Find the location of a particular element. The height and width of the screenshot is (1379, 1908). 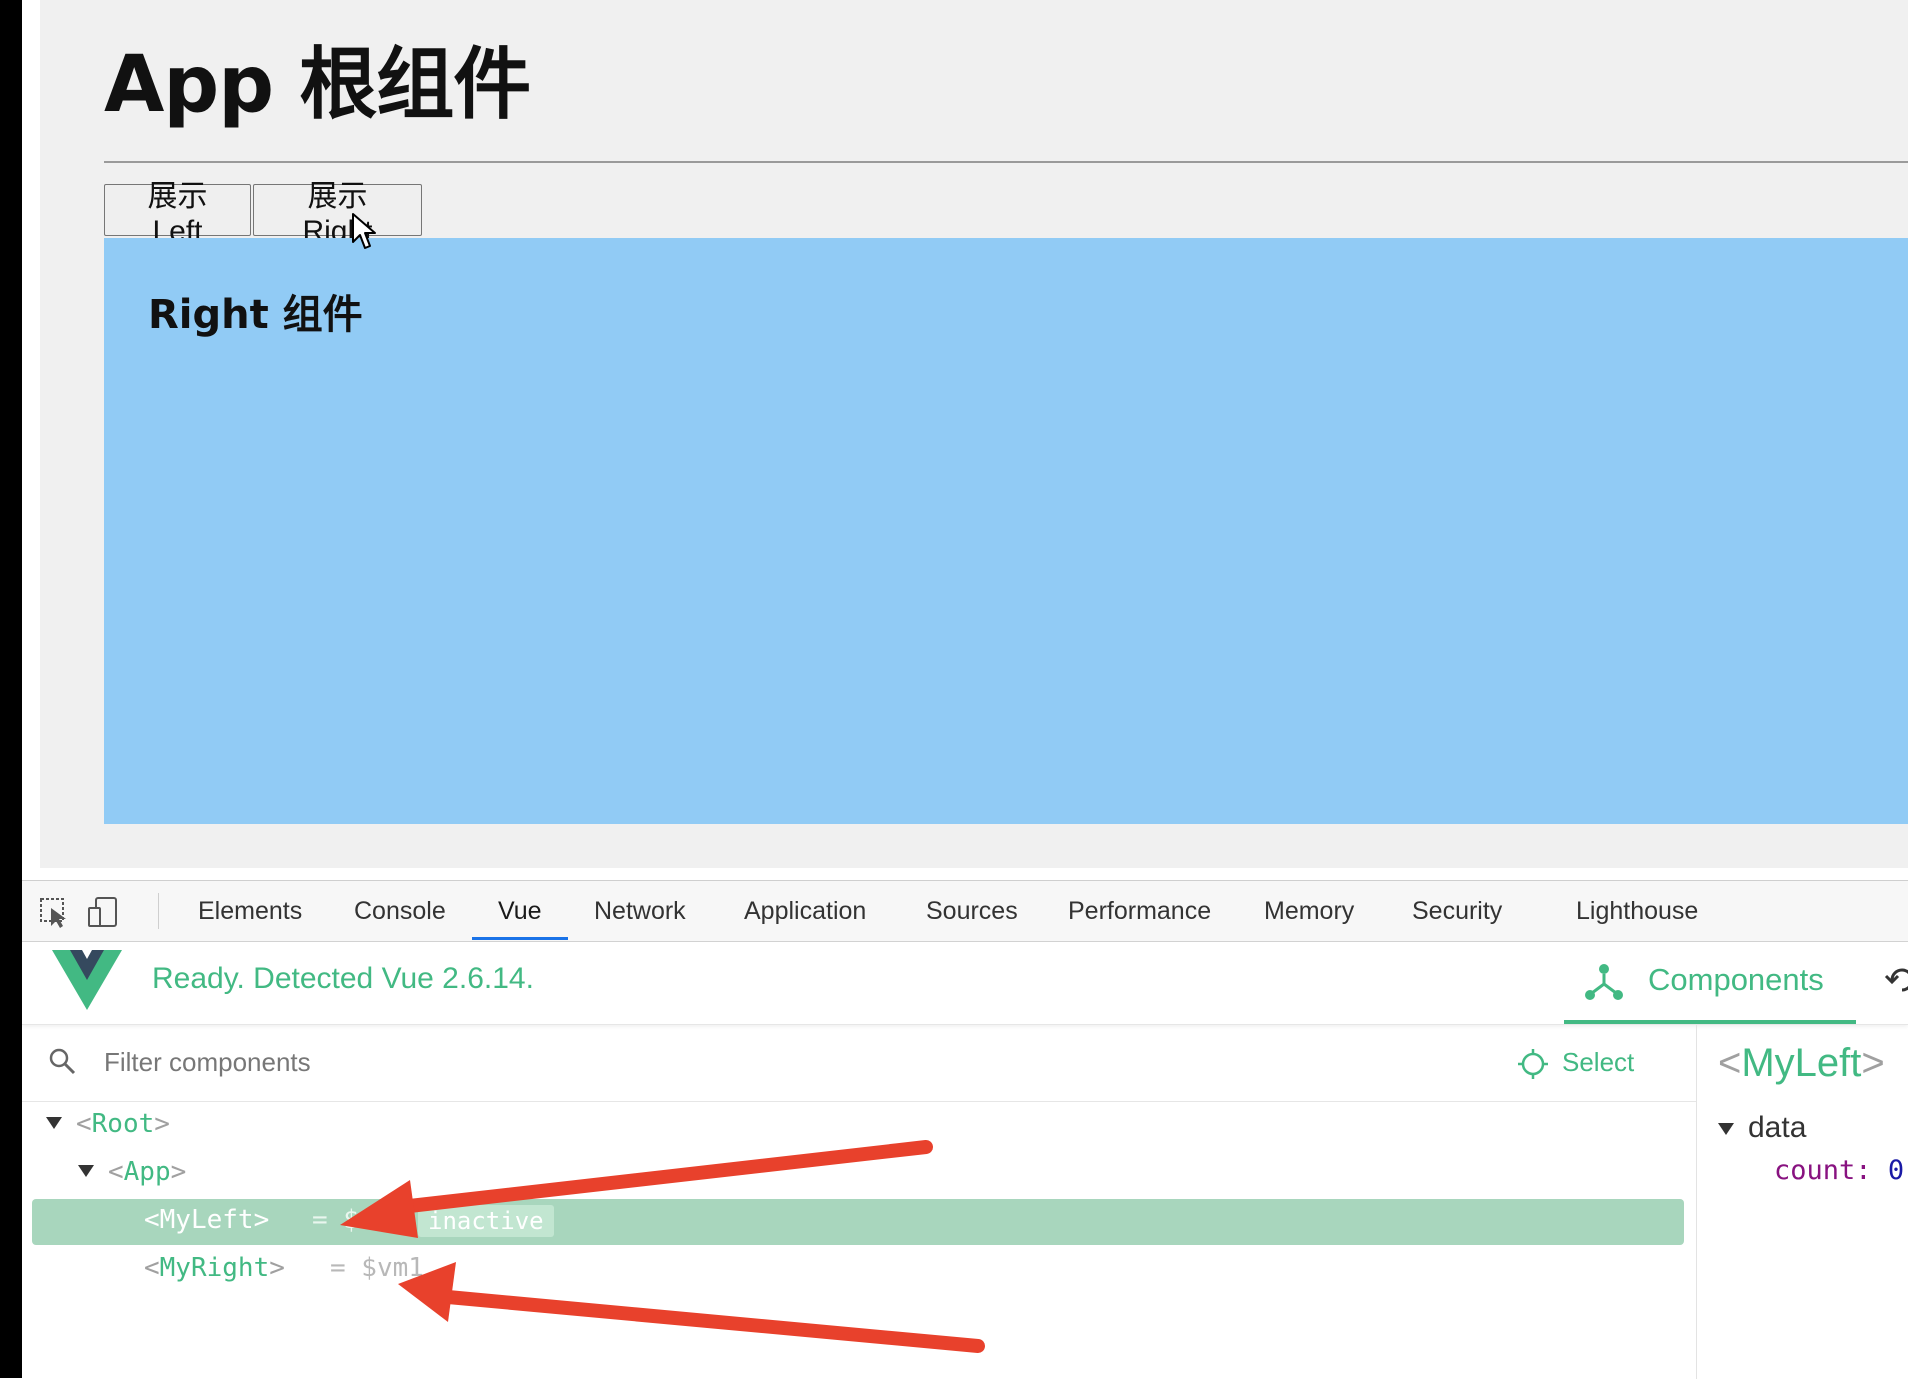

select-label: Select is located at coordinates (1598, 1062).